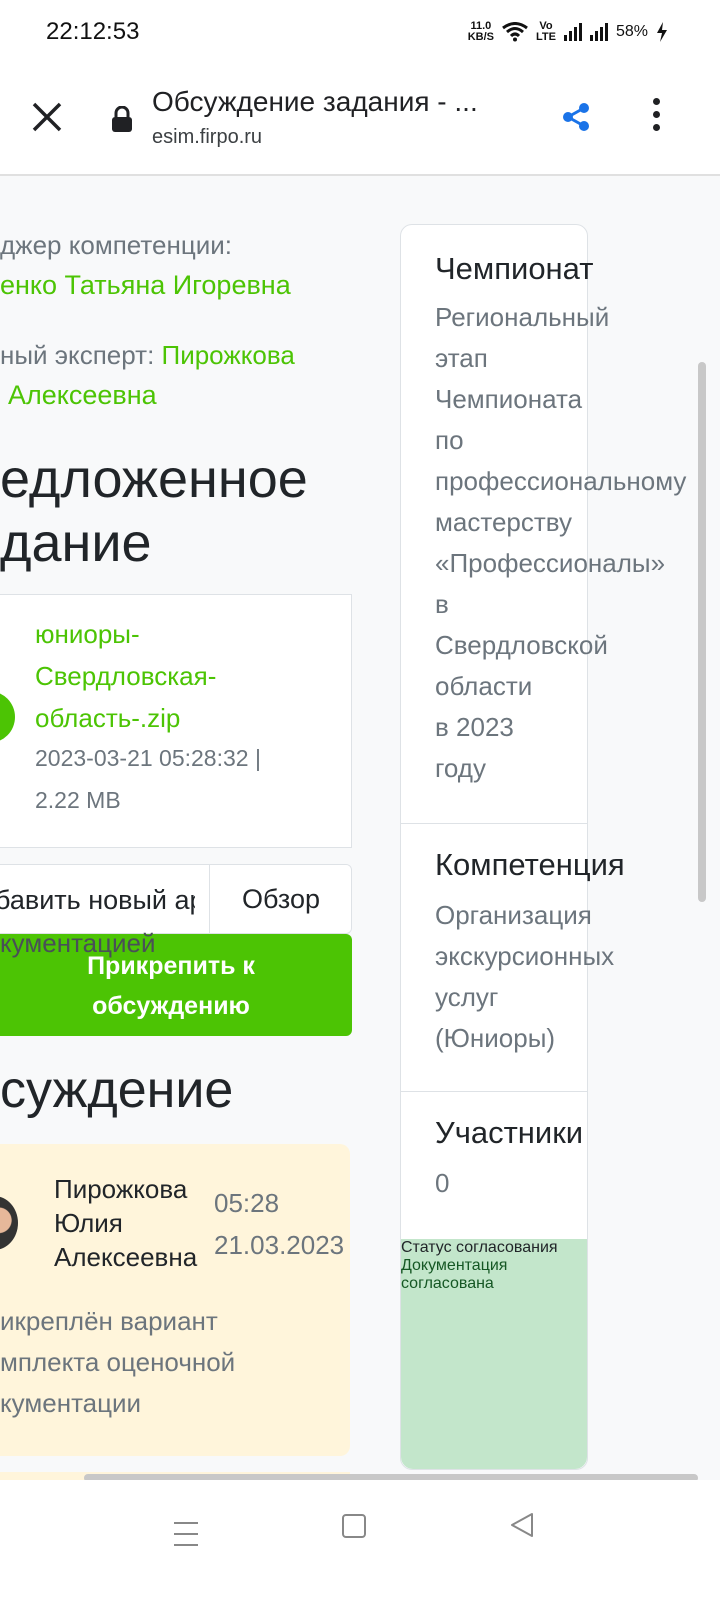  Describe the element at coordinates (702, 632) in the screenshot. I see `vertical-scrollbar` at that location.